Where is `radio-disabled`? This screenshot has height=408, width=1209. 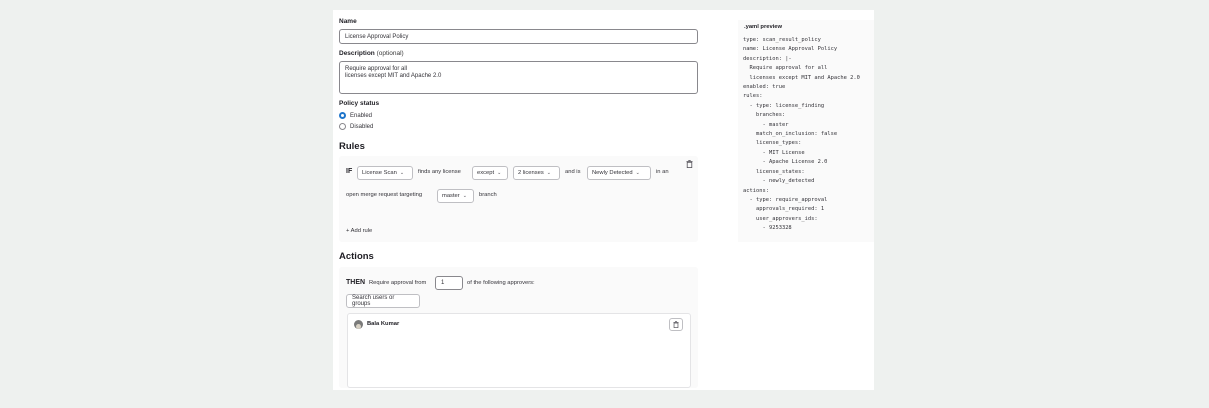
radio-disabled is located at coordinates (342, 126).